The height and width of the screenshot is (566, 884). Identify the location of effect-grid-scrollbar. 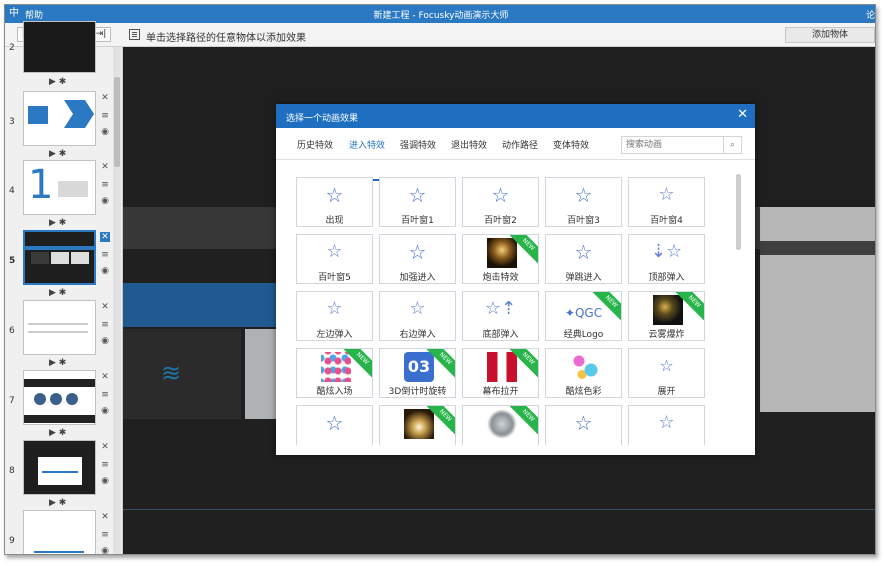
(738, 212).